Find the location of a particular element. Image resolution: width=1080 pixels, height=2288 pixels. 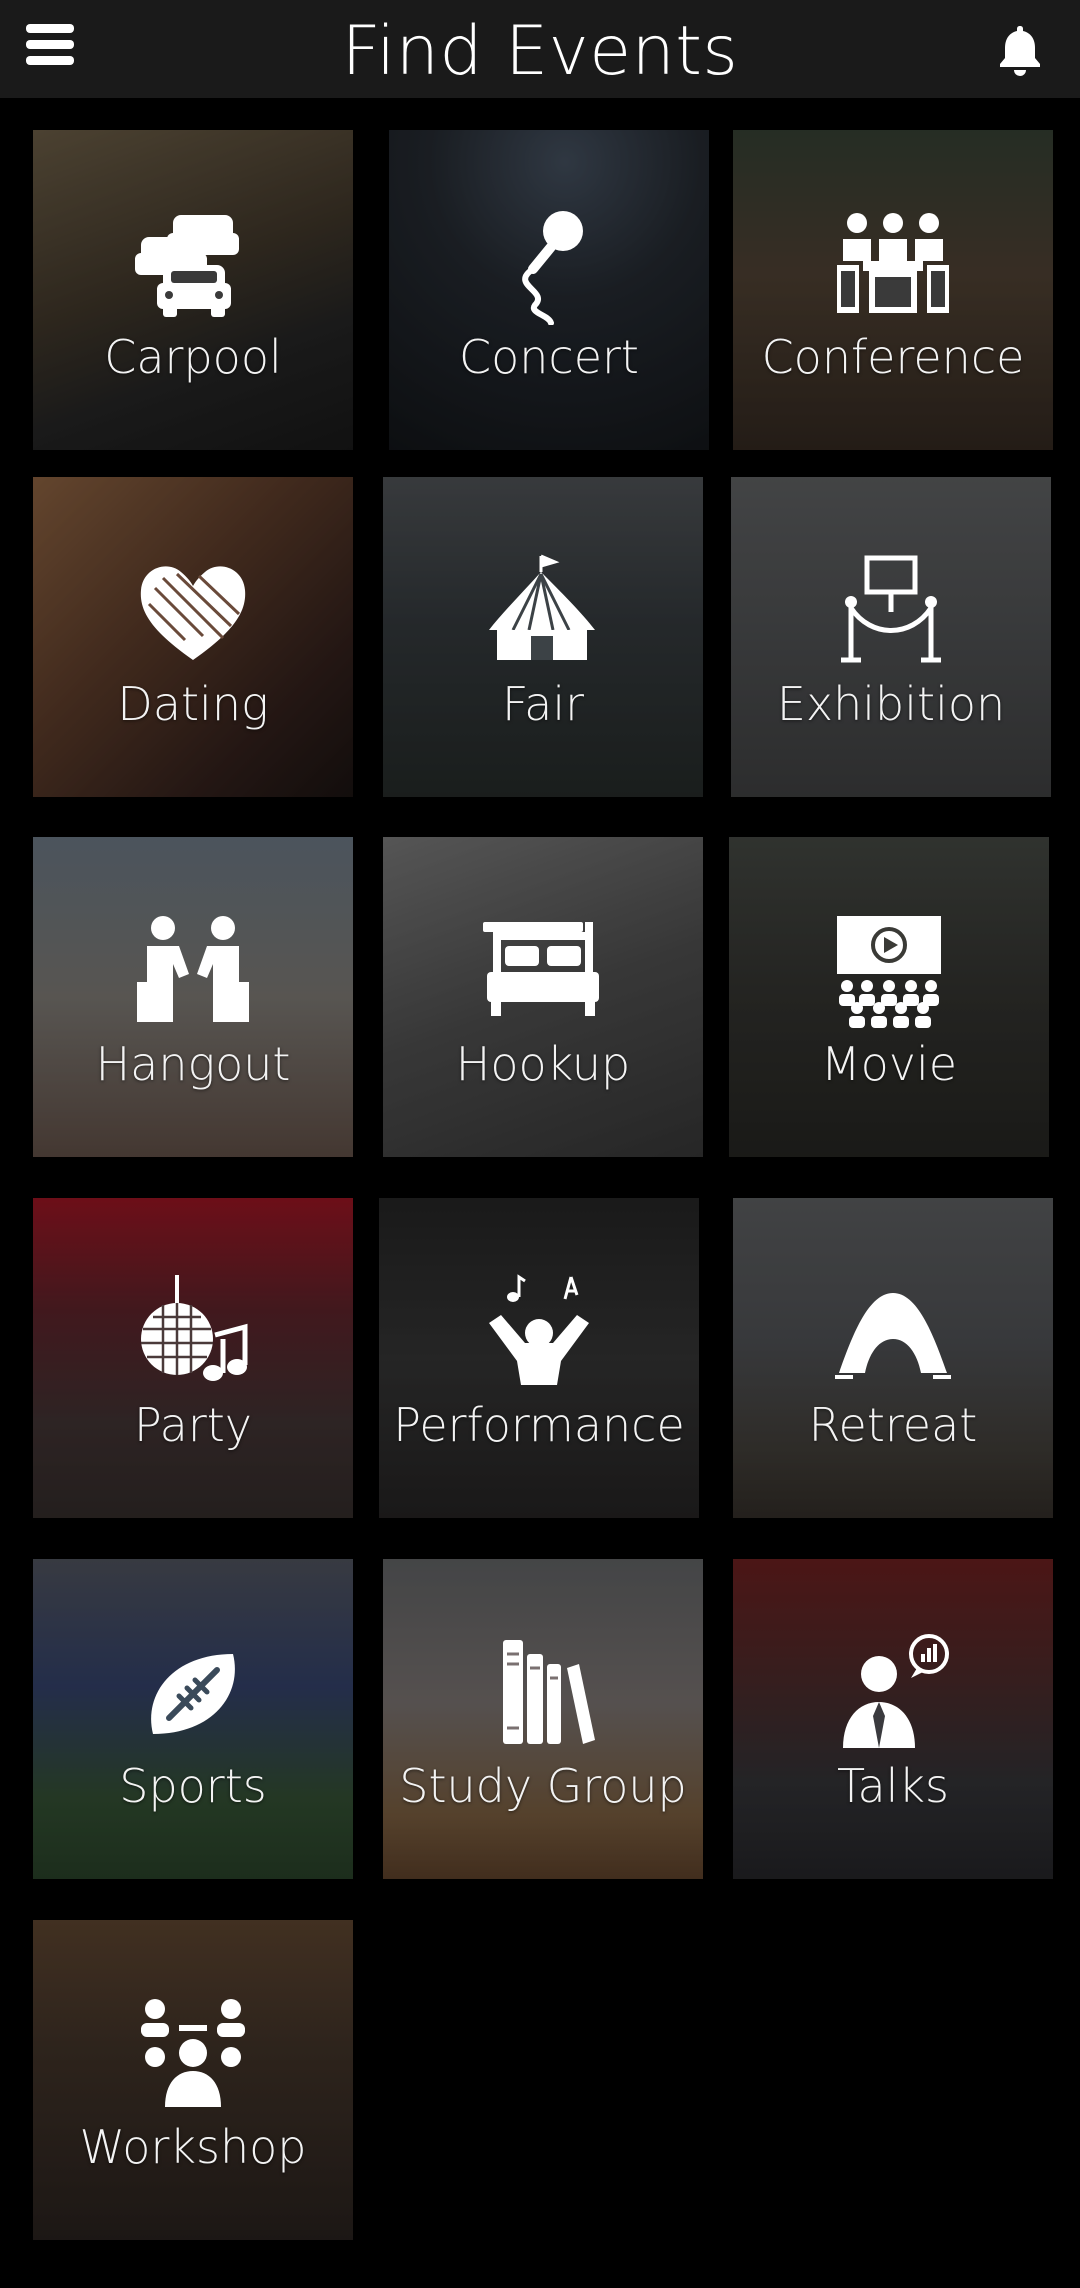

top-app-bar: Find Events is located at coordinates (540, 49).